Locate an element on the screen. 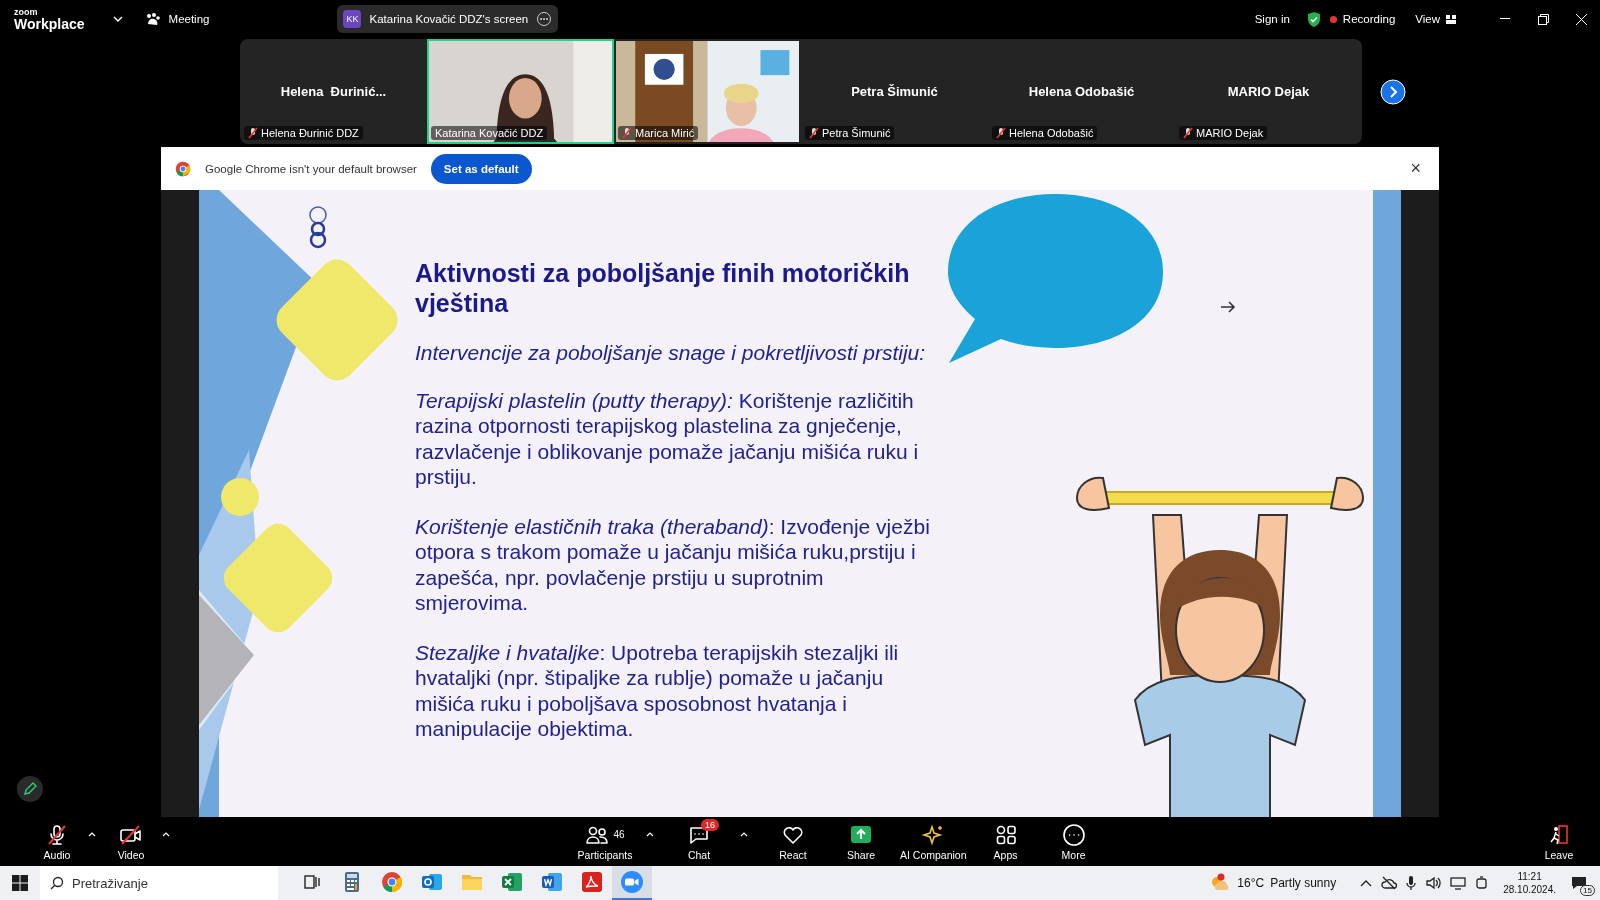 This screenshot has height=900, width=1600. participant-tile: Petra Šimunić Petra Šimunić is located at coordinates (894, 91).